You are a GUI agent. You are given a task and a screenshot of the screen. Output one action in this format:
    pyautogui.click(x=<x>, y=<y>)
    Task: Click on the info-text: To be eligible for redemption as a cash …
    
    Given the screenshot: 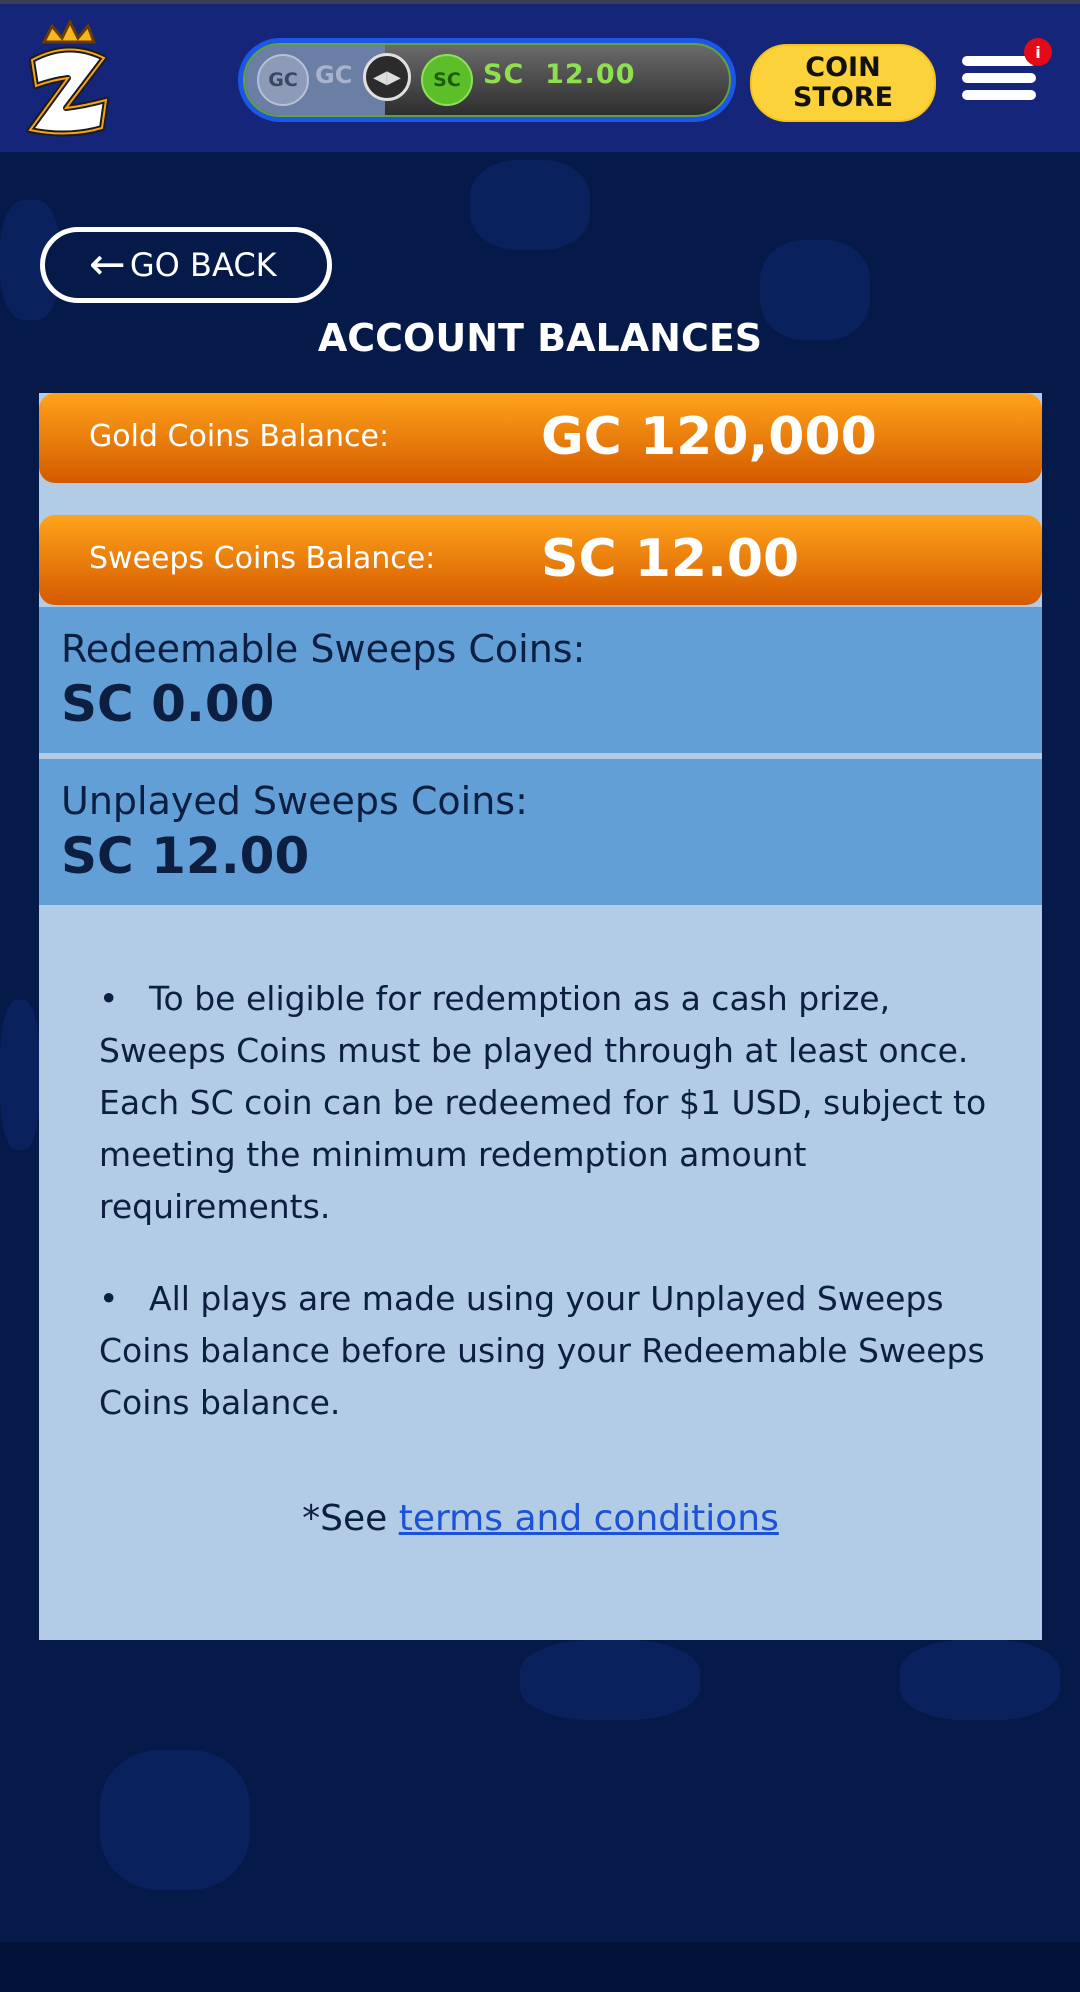 What is the action you would take?
    pyautogui.click(x=543, y=1102)
    